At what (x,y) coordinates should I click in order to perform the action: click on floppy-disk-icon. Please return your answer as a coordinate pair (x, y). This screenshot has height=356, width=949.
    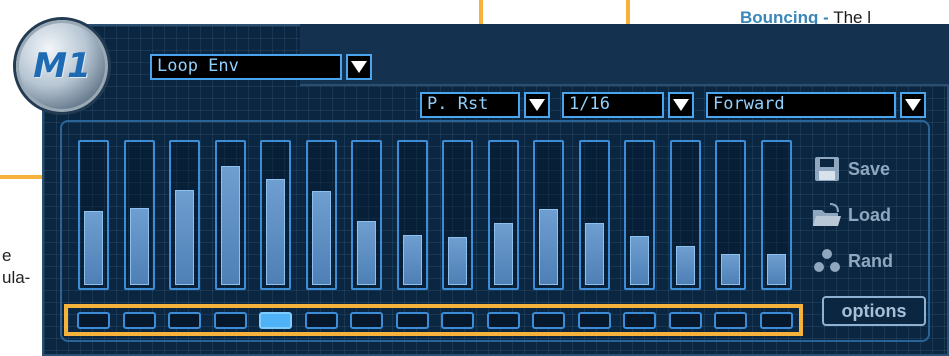
    Looking at the image, I should click on (827, 169).